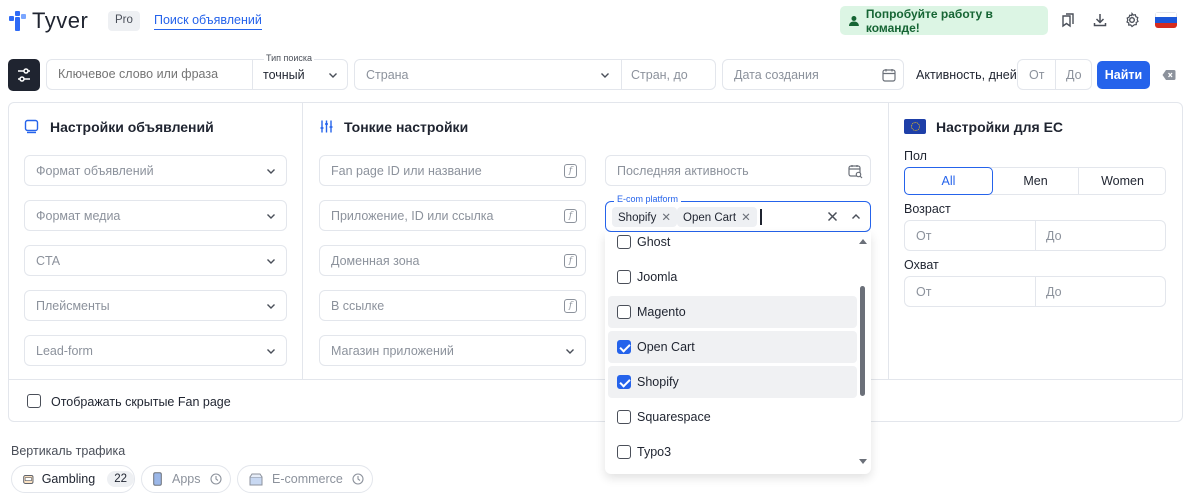 This screenshot has height=494, width=1184. Describe the element at coordinates (654, 452) in the screenshot. I see `option-label: Typo3` at that location.